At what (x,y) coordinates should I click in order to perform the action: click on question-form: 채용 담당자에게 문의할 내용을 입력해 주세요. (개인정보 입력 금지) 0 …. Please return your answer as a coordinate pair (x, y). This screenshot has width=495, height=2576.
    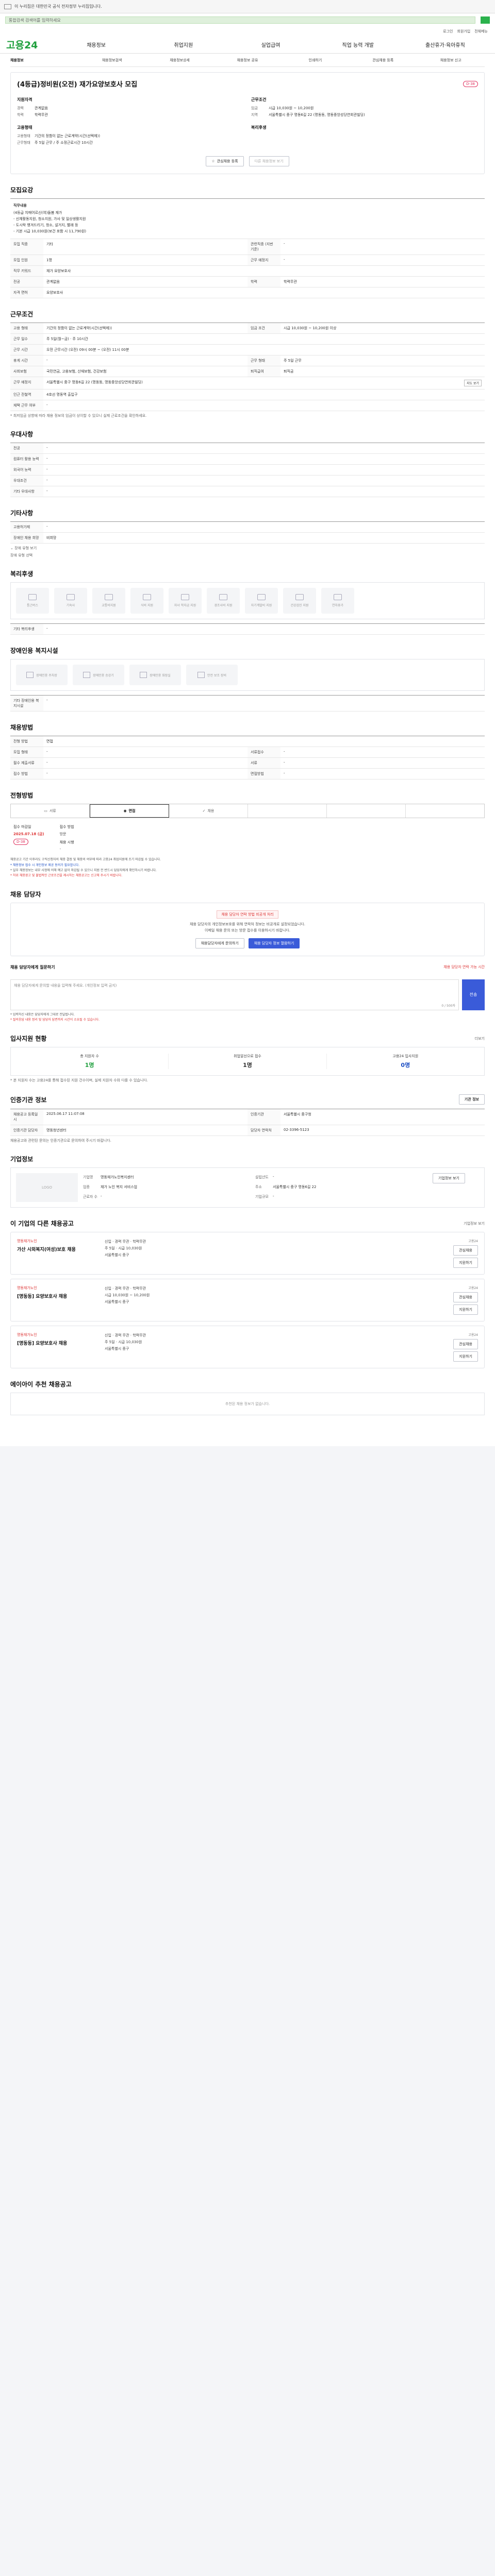
    Looking at the image, I should click on (247, 994).